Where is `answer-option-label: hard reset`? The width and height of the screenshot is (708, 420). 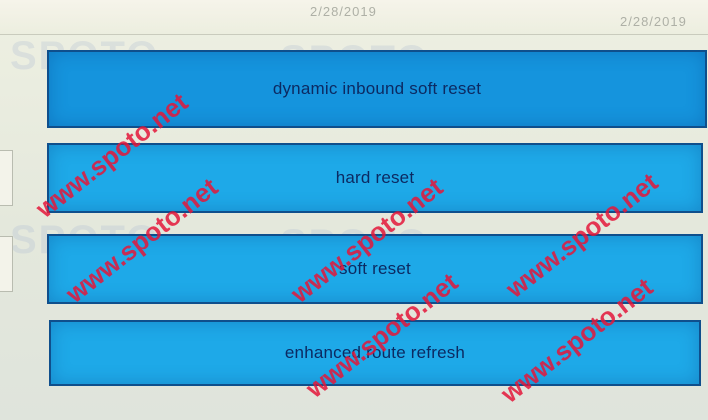 answer-option-label: hard reset is located at coordinates (375, 177).